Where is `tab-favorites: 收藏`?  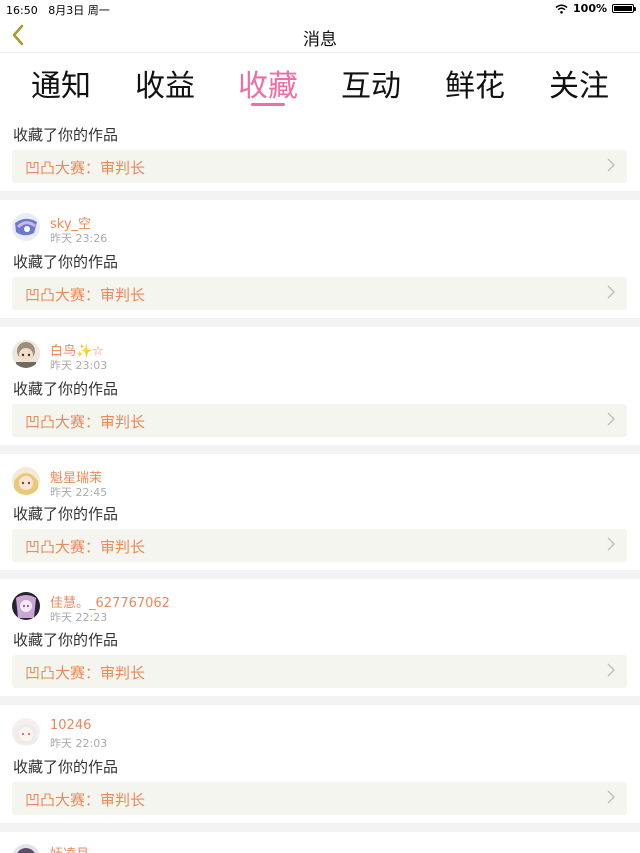 tab-favorites: 收藏 is located at coordinates (268, 83).